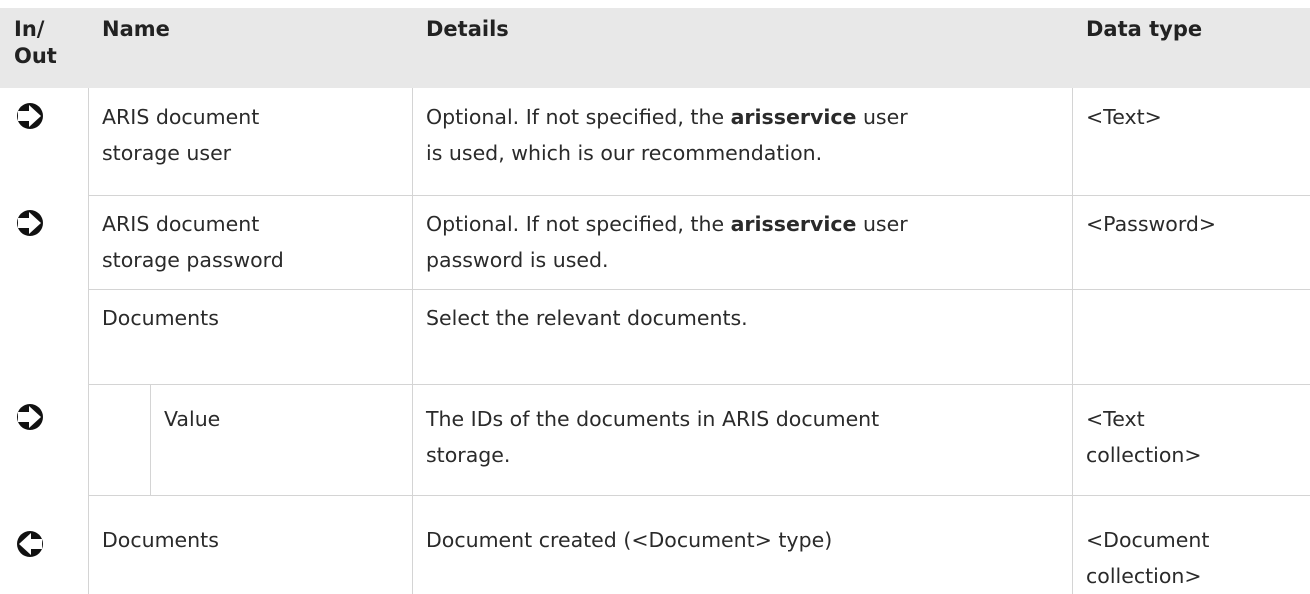  Describe the element at coordinates (167, 153) in the screenshot. I see `name-line: storage user` at that location.